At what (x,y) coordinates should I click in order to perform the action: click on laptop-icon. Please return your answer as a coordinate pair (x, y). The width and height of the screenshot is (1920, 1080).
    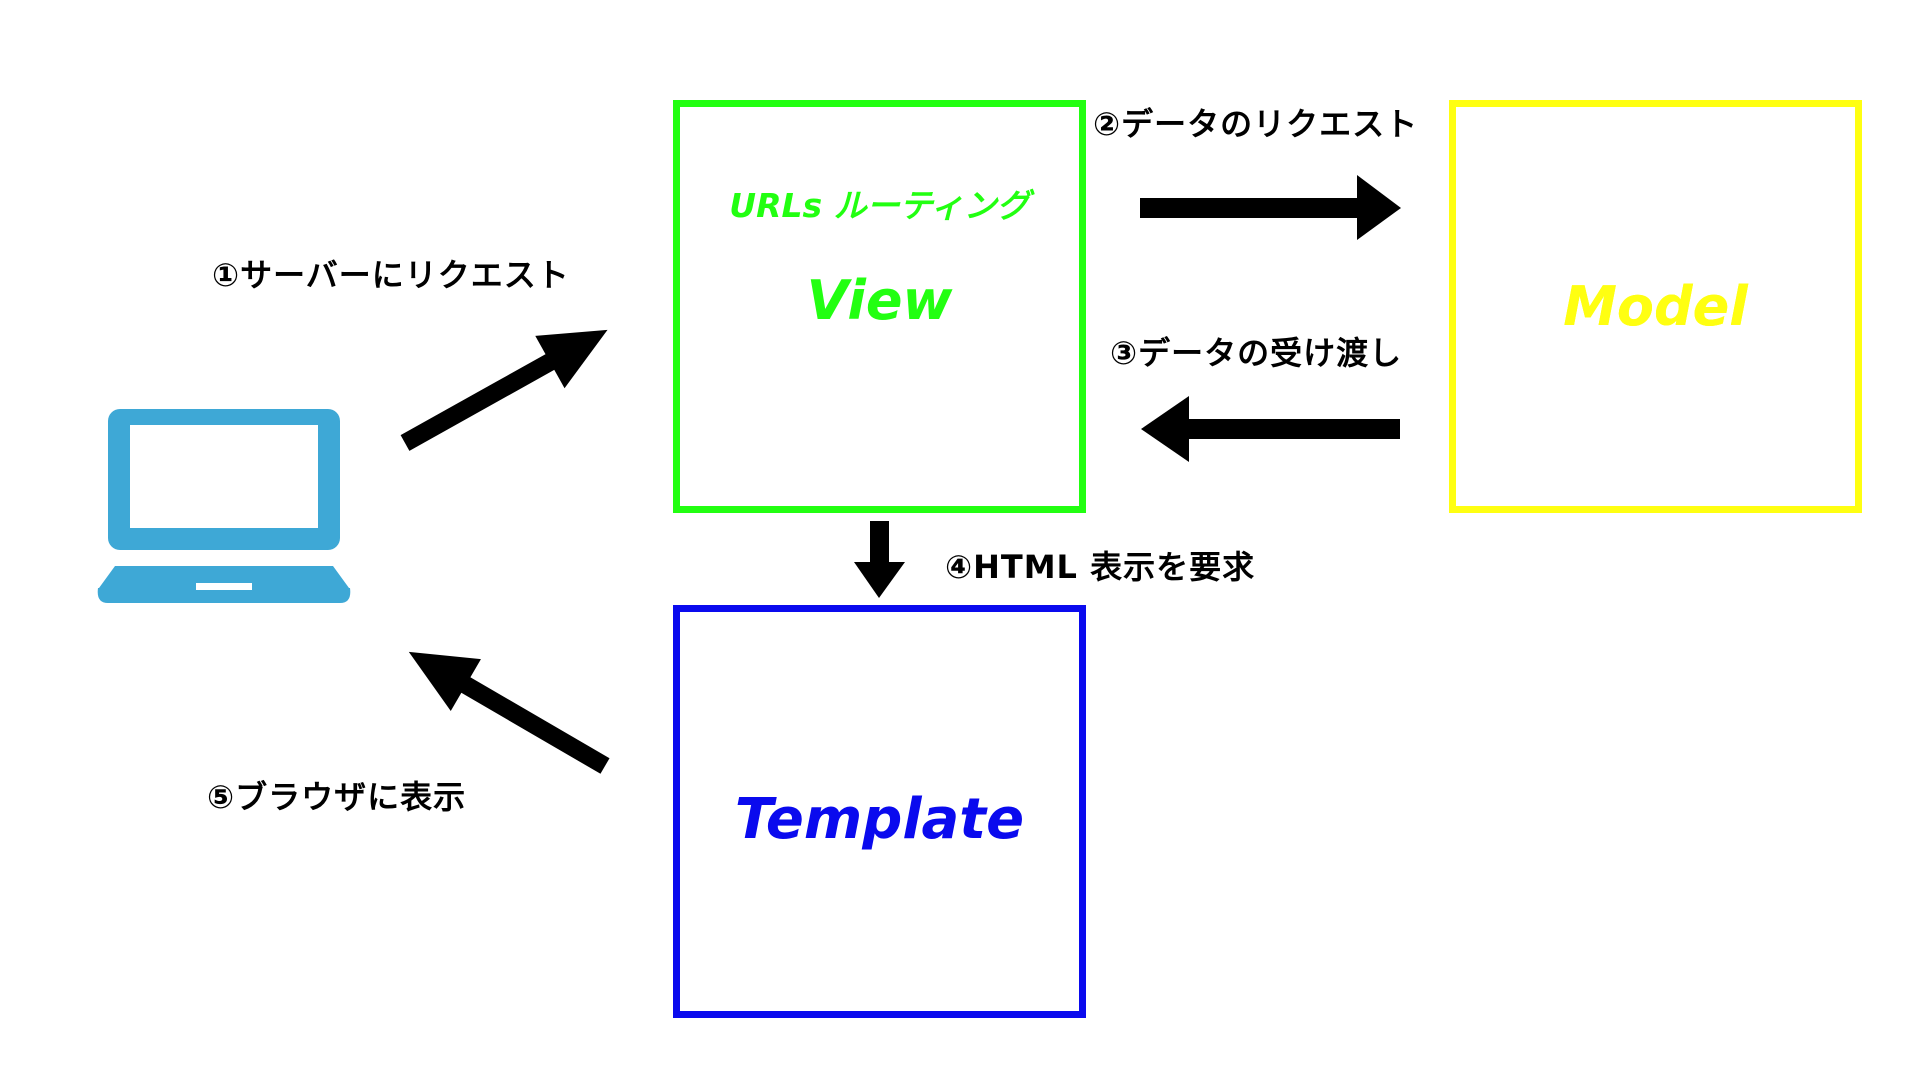
    Looking at the image, I should click on (224, 506).